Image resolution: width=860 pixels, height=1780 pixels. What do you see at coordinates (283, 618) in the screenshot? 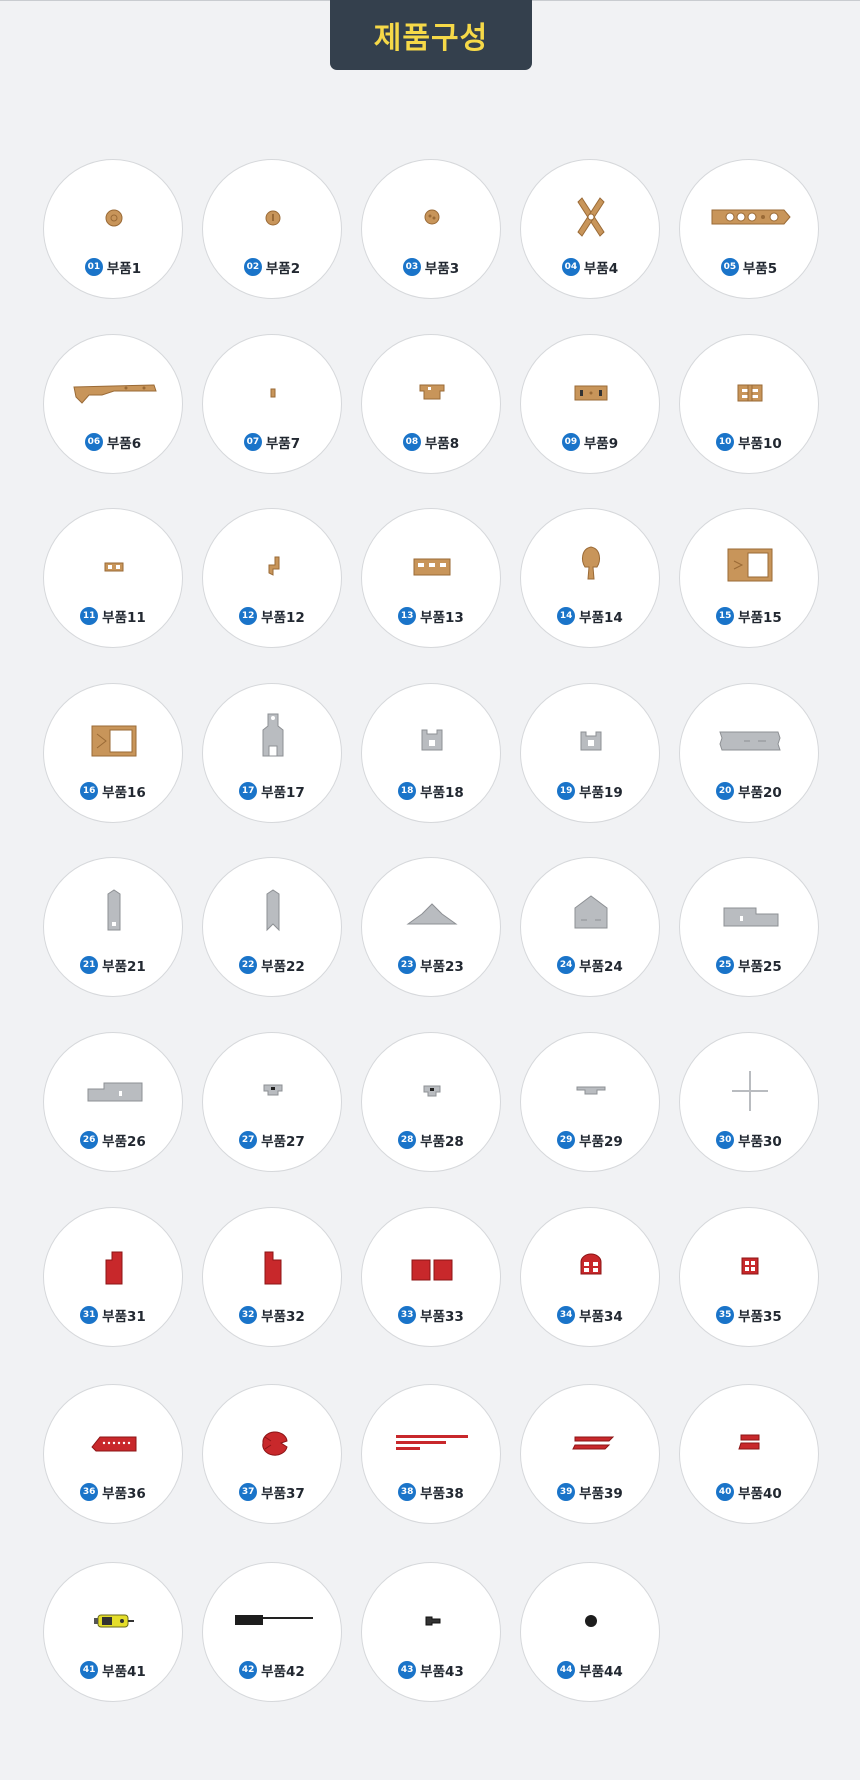
I see `part-name: 부품12` at bounding box center [283, 618].